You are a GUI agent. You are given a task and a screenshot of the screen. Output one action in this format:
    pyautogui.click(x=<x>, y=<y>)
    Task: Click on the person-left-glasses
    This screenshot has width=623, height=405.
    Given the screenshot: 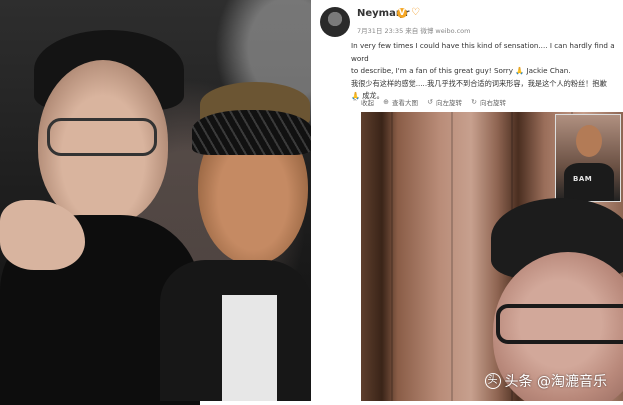 What is the action you would take?
    pyautogui.click(x=102, y=137)
    